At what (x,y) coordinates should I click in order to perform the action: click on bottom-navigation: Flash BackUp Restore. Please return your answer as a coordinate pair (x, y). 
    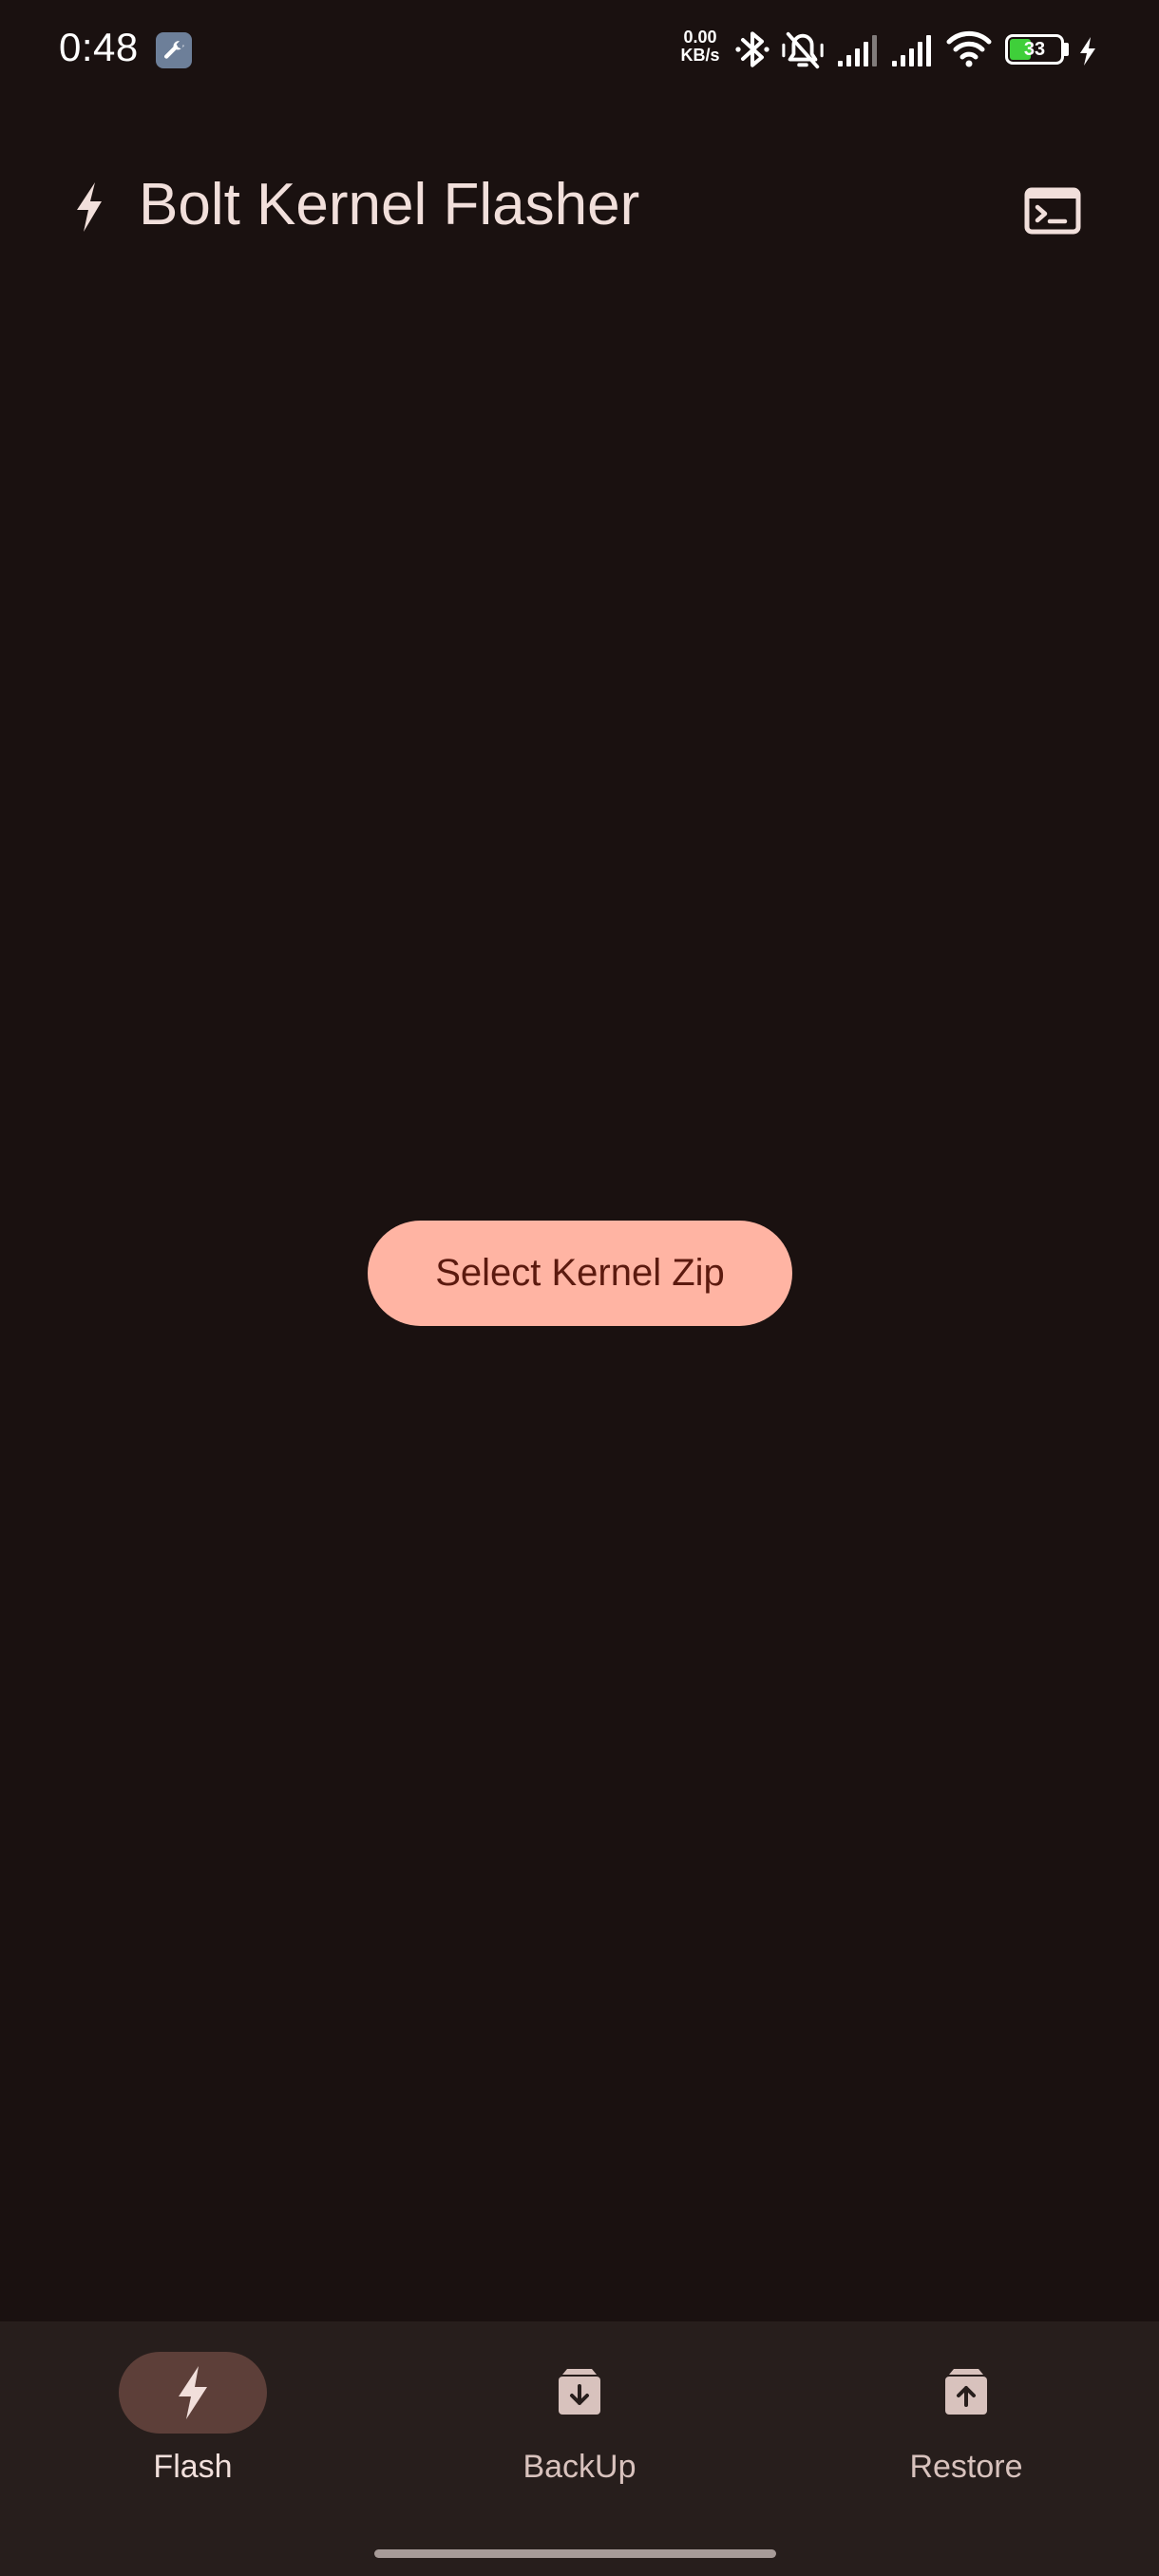
    Looking at the image, I should click on (579, 2448).